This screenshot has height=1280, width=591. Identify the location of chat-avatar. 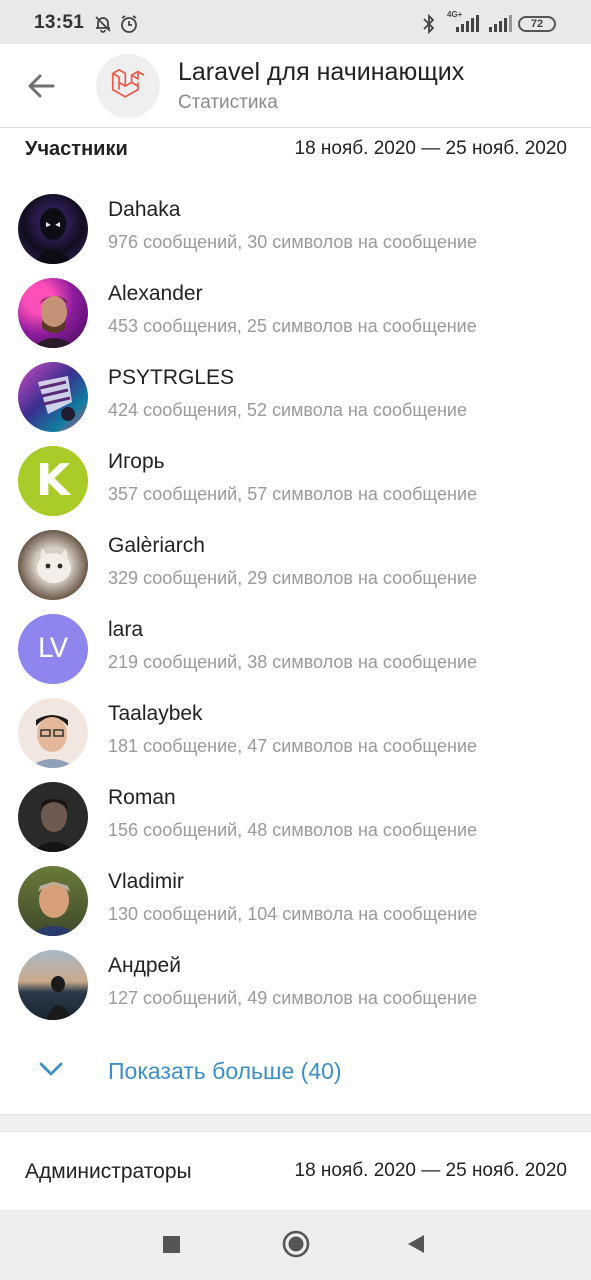
(128, 86).